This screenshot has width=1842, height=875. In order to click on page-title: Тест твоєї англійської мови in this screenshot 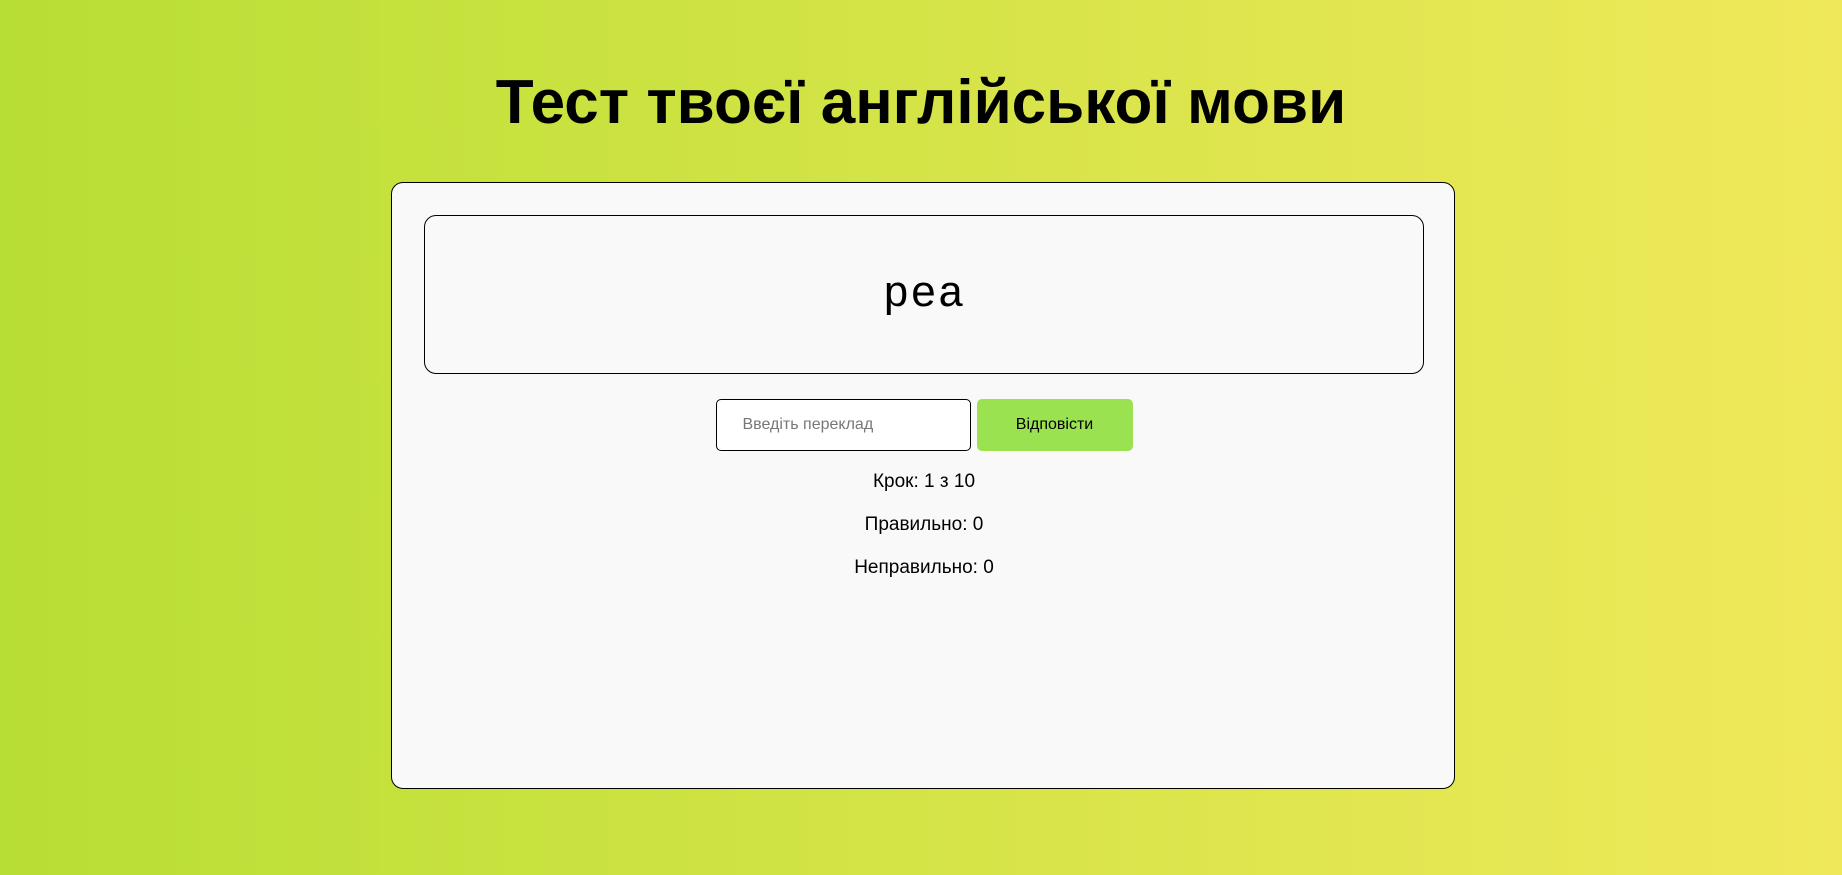, I will do `click(921, 102)`.